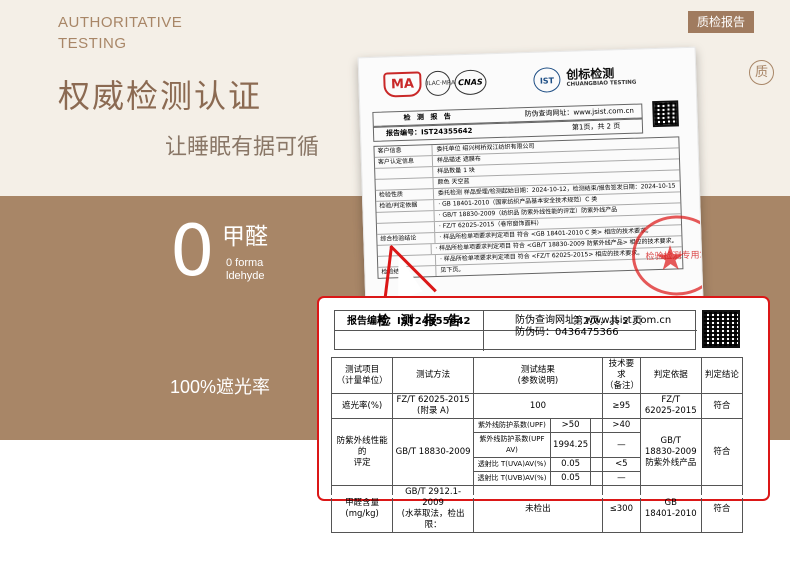 The width and height of the screenshot is (790, 561). What do you see at coordinates (409, 321) in the screenshot?
I see `report-number: 报告编号：IST24355642` at bounding box center [409, 321].